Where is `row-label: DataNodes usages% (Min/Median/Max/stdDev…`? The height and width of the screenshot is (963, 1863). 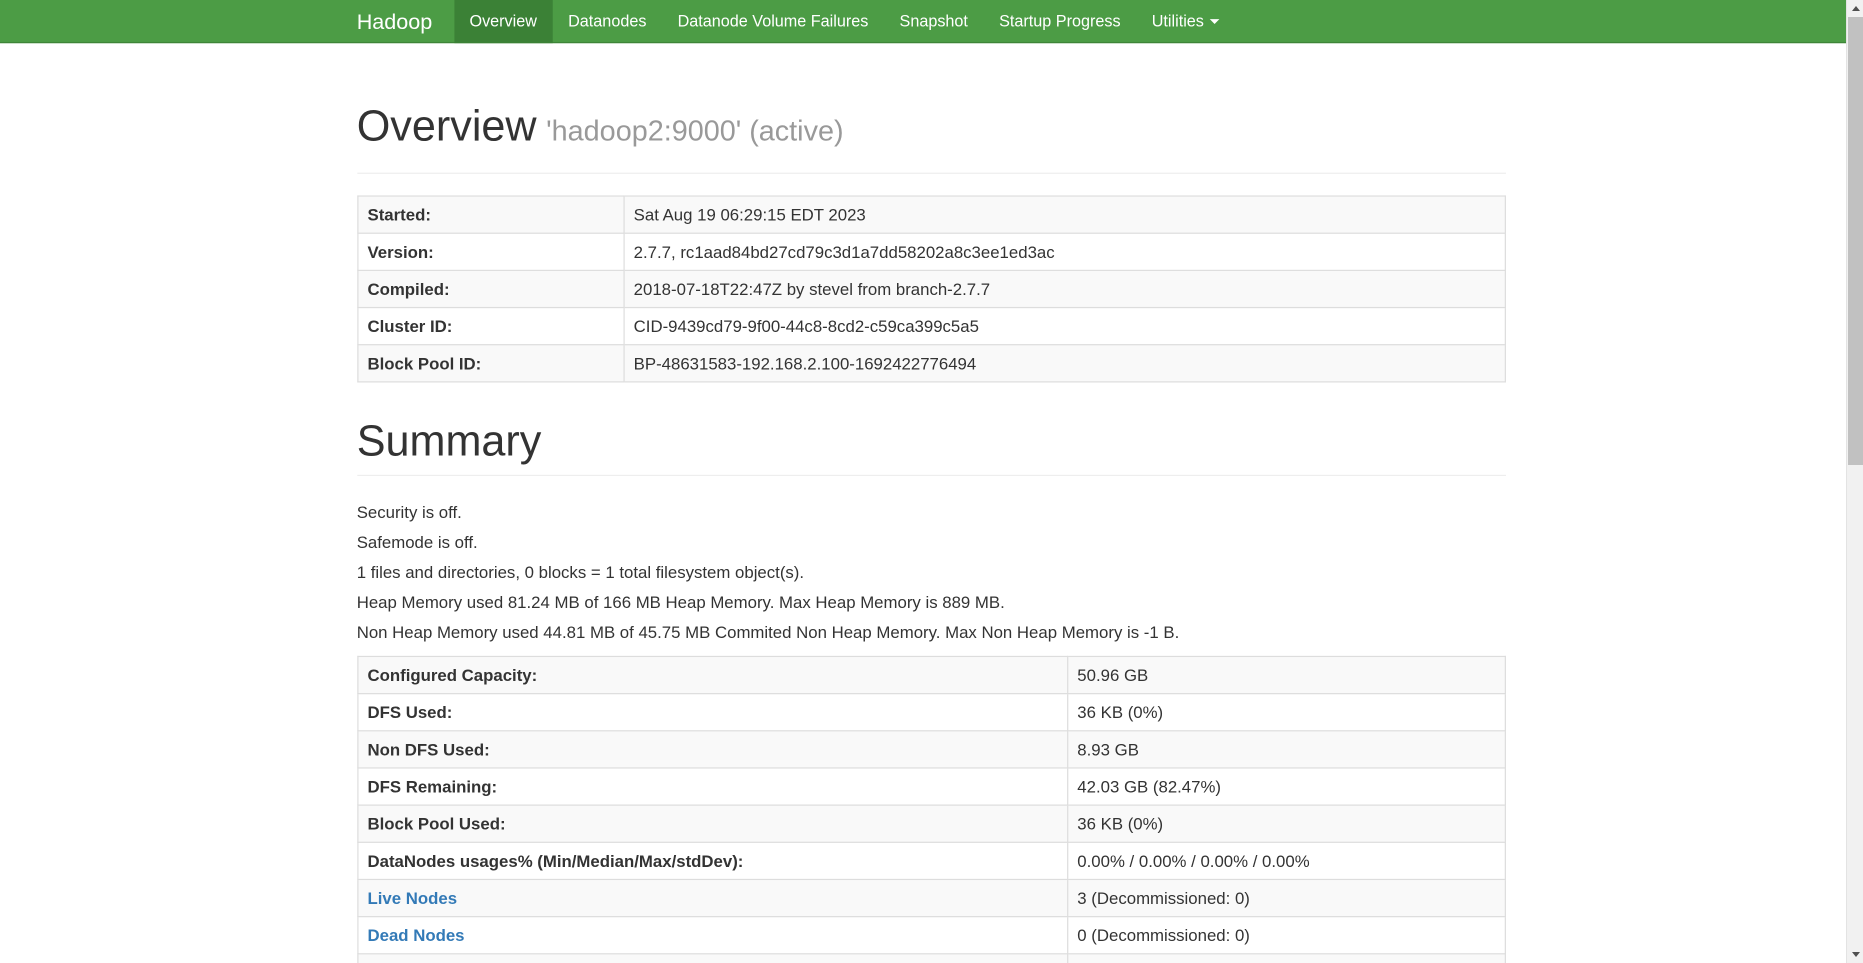
row-label: DataNodes usages% (Min/Median/Max/stdDev… is located at coordinates (712, 861).